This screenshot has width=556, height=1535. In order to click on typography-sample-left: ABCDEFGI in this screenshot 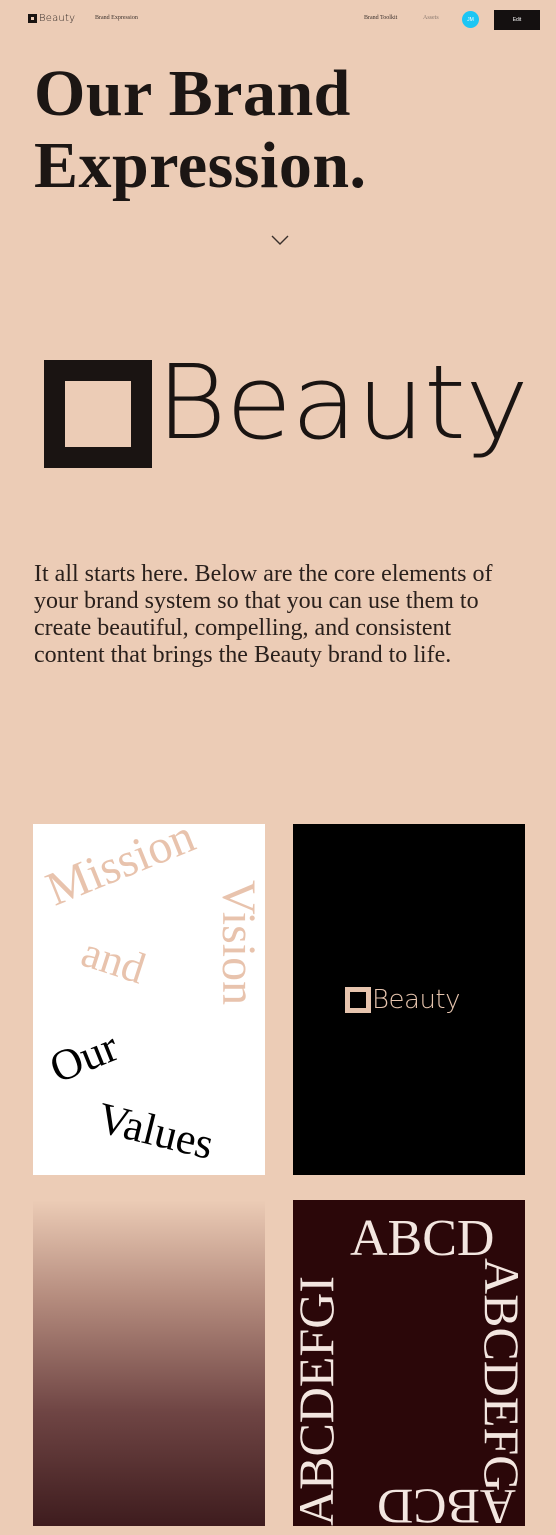, I will do `click(316, 1400)`.